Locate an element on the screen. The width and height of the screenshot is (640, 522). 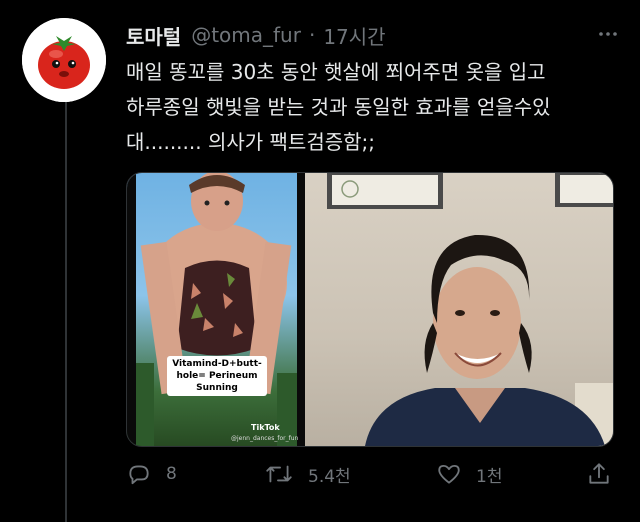
share-button is located at coordinates (599, 474).